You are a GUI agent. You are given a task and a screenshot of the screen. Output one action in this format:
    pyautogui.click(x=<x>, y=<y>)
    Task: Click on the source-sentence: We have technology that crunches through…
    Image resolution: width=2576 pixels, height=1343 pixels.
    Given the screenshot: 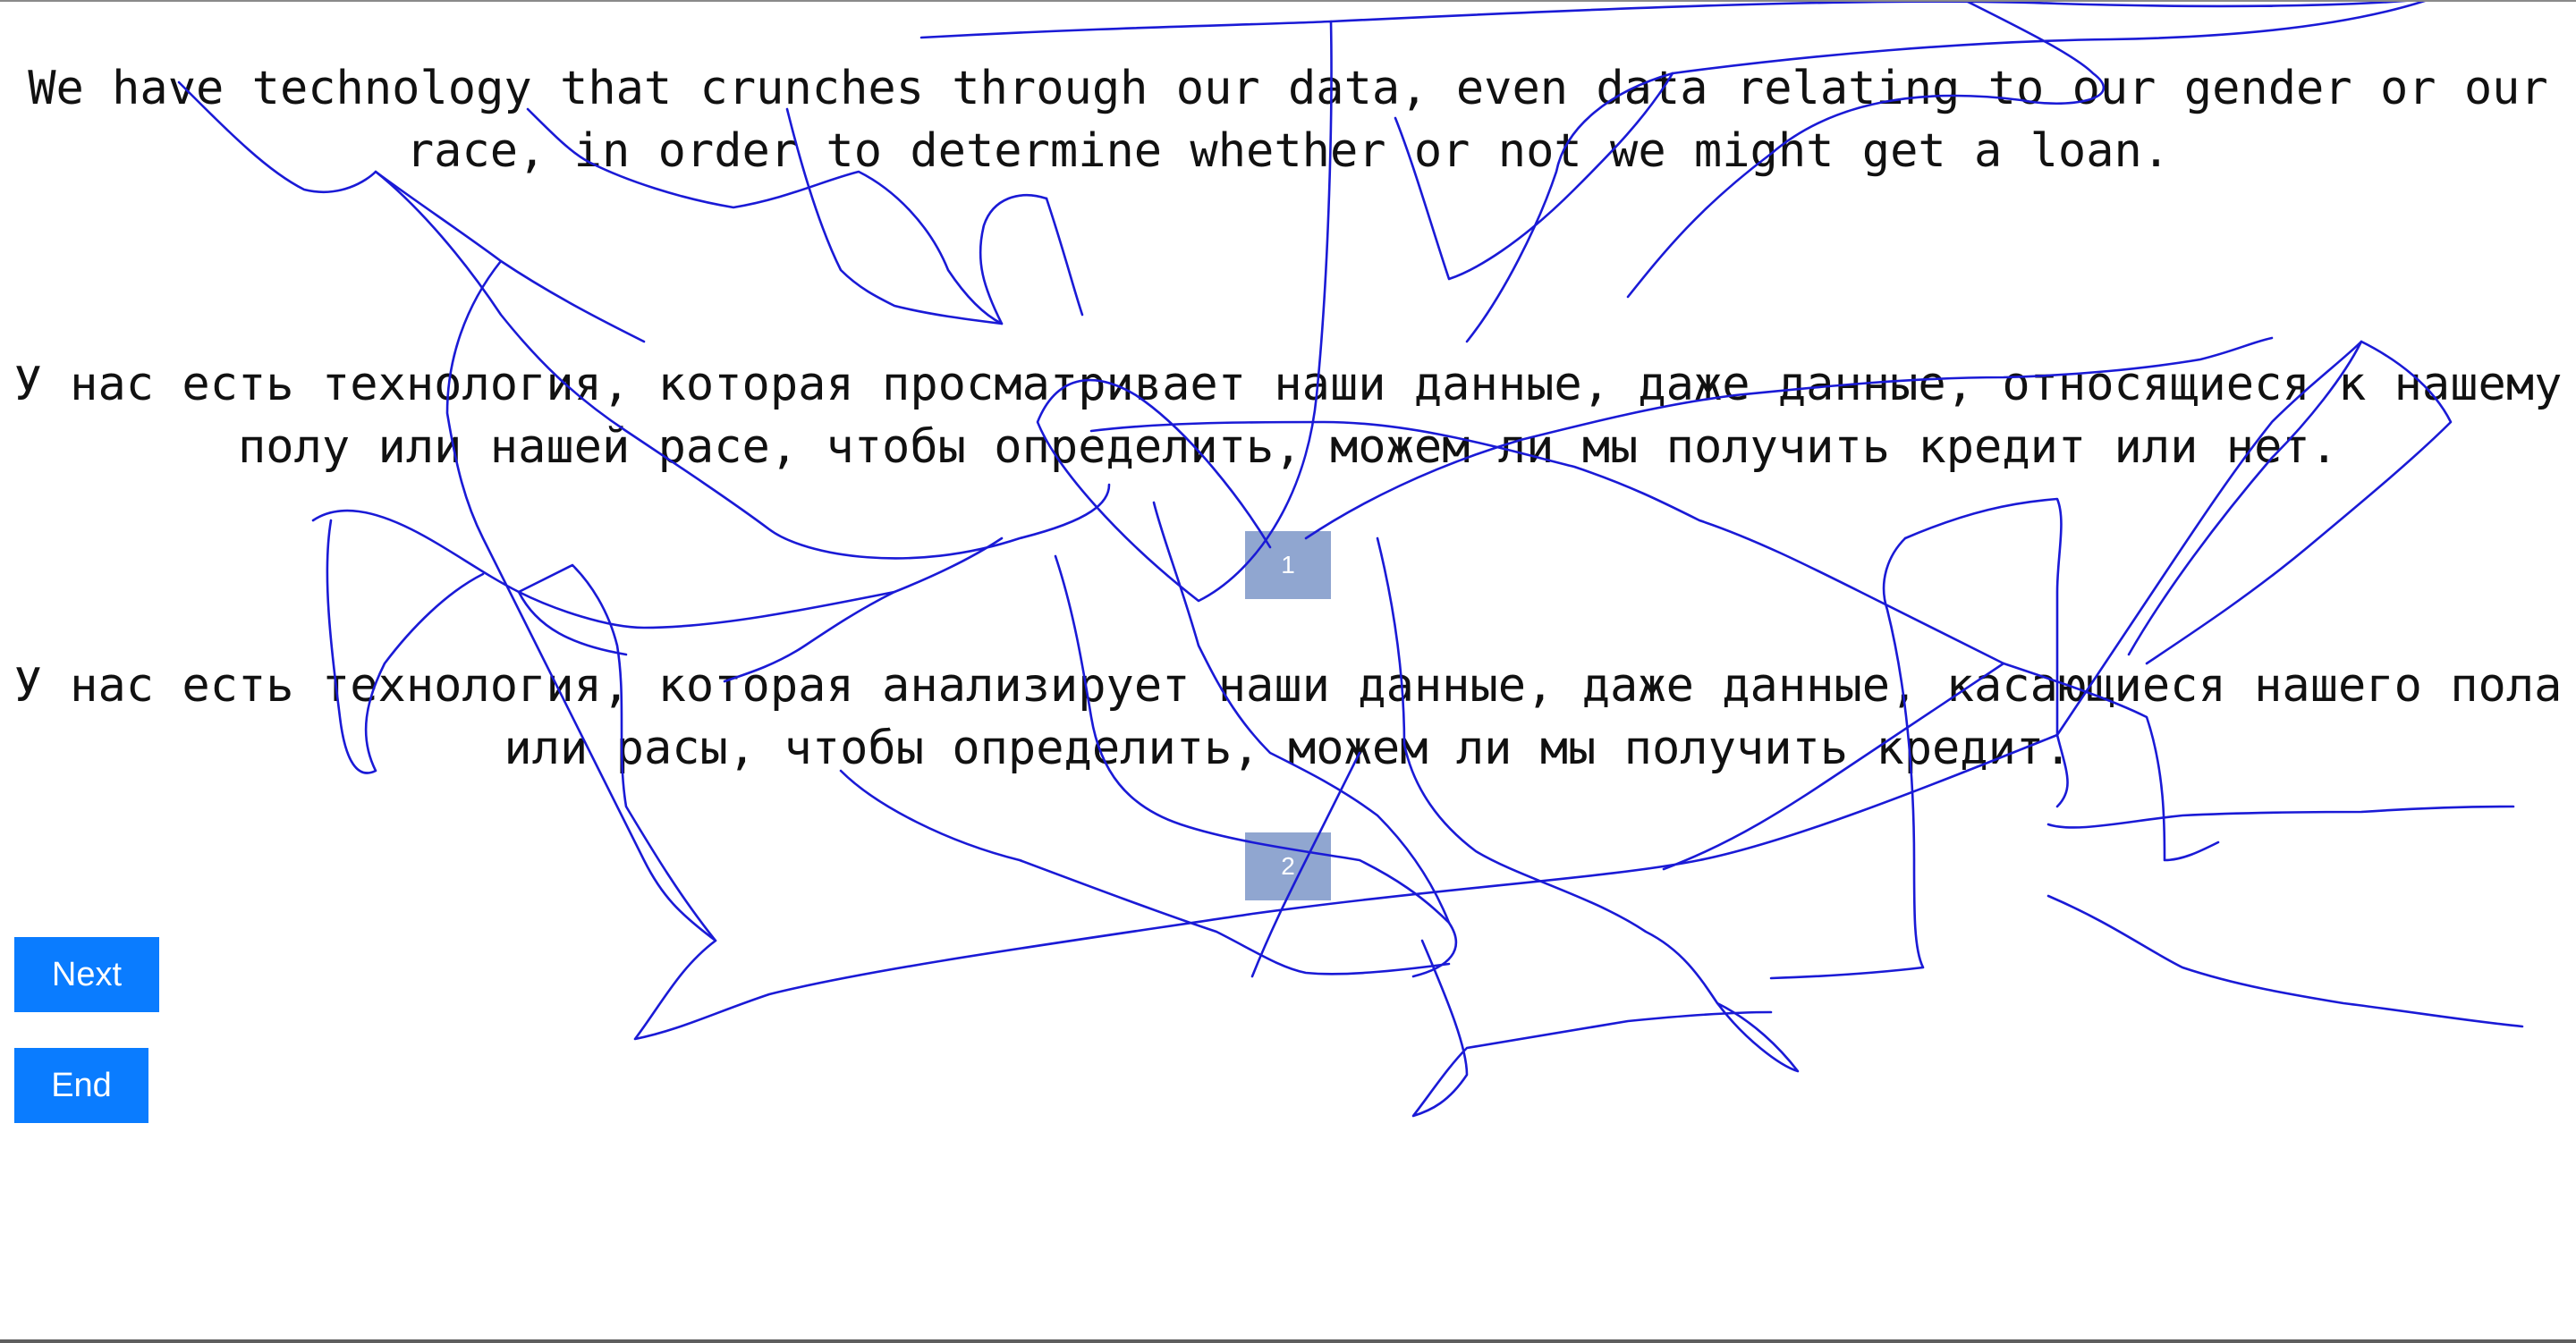 What is the action you would take?
    pyautogui.click(x=1288, y=120)
    